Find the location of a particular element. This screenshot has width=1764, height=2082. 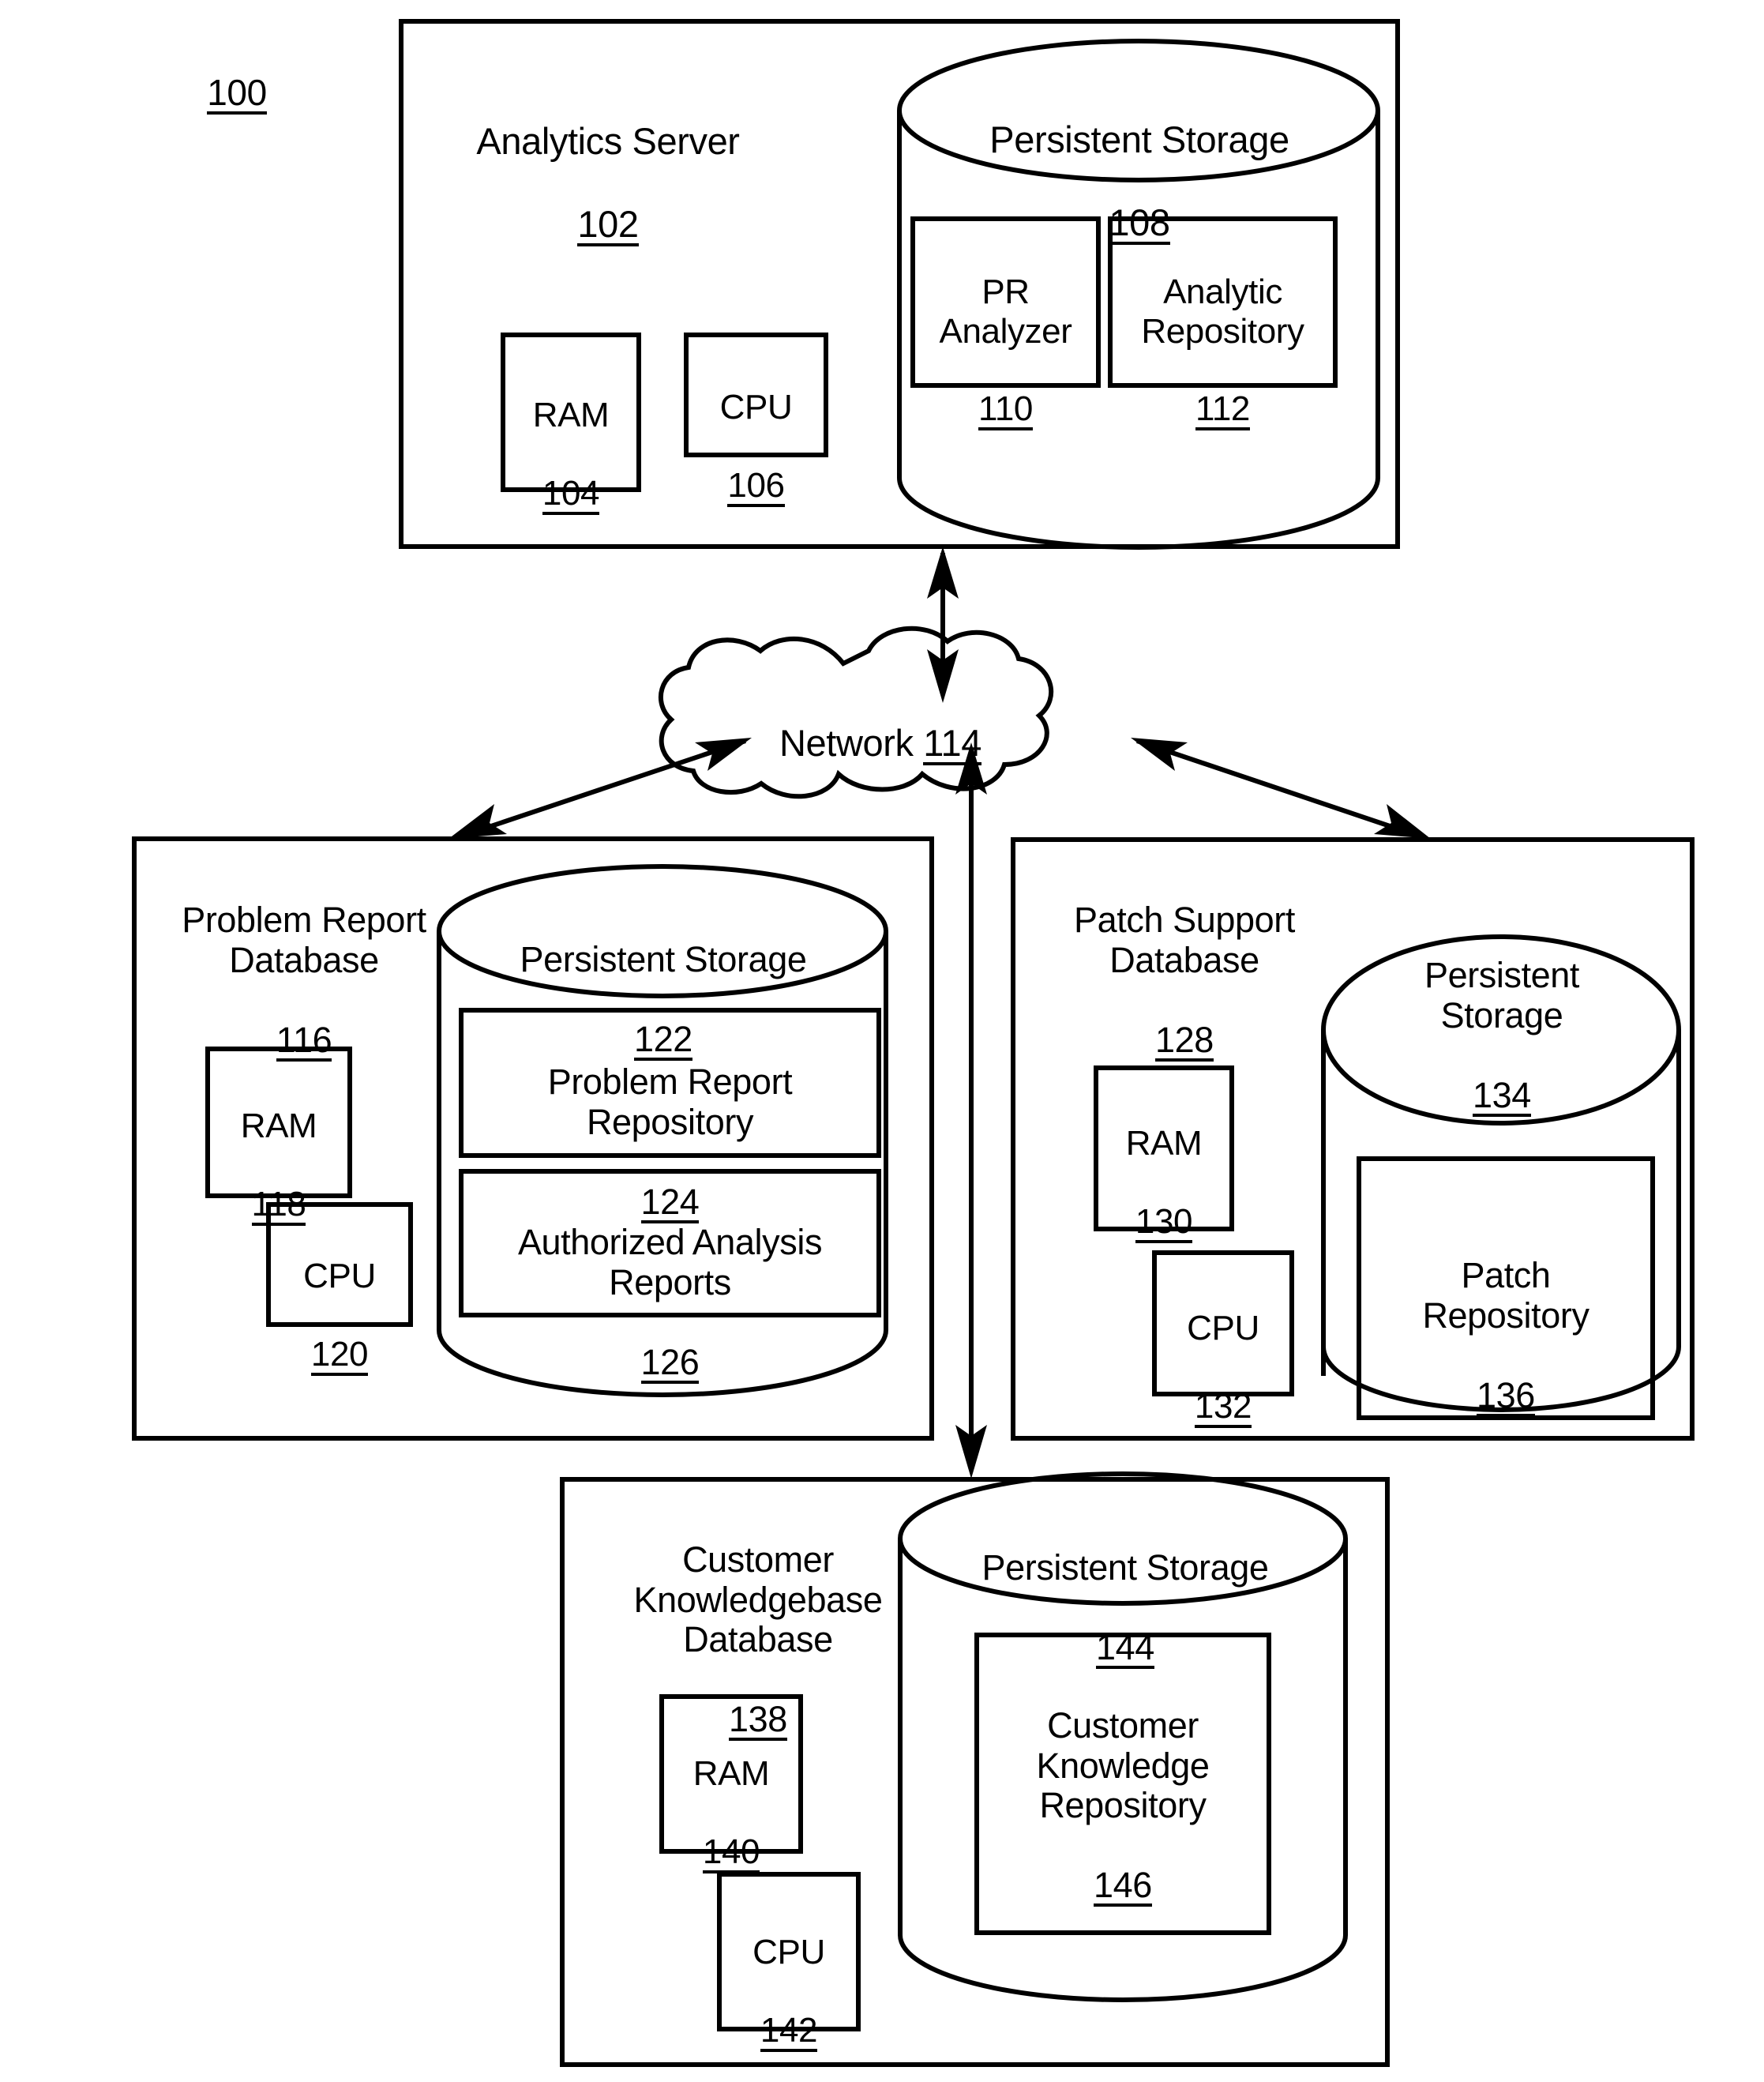

arrow-network-patchdb-line is located at coordinates (1275, 787).